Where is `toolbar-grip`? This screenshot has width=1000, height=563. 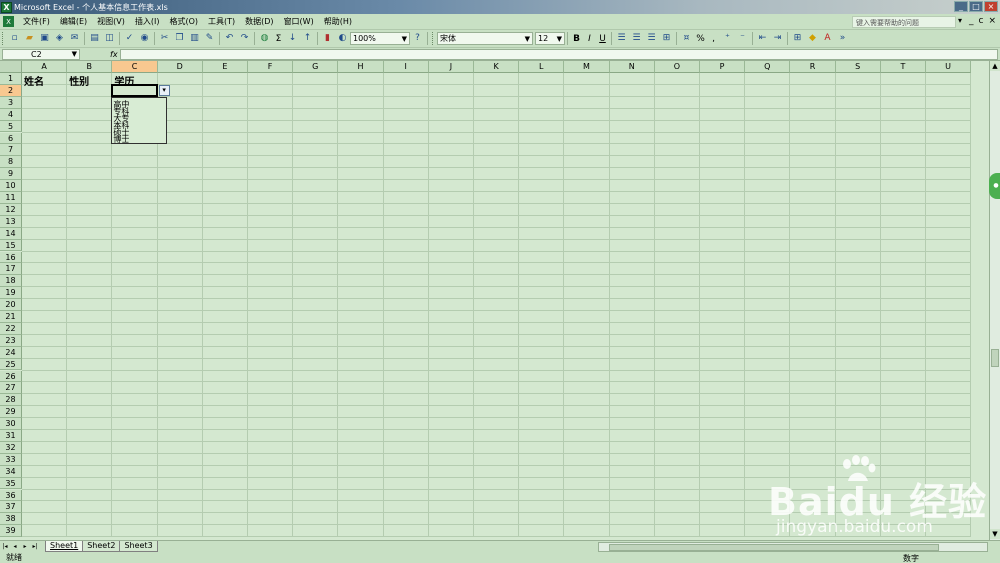 toolbar-grip is located at coordinates (433, 38).